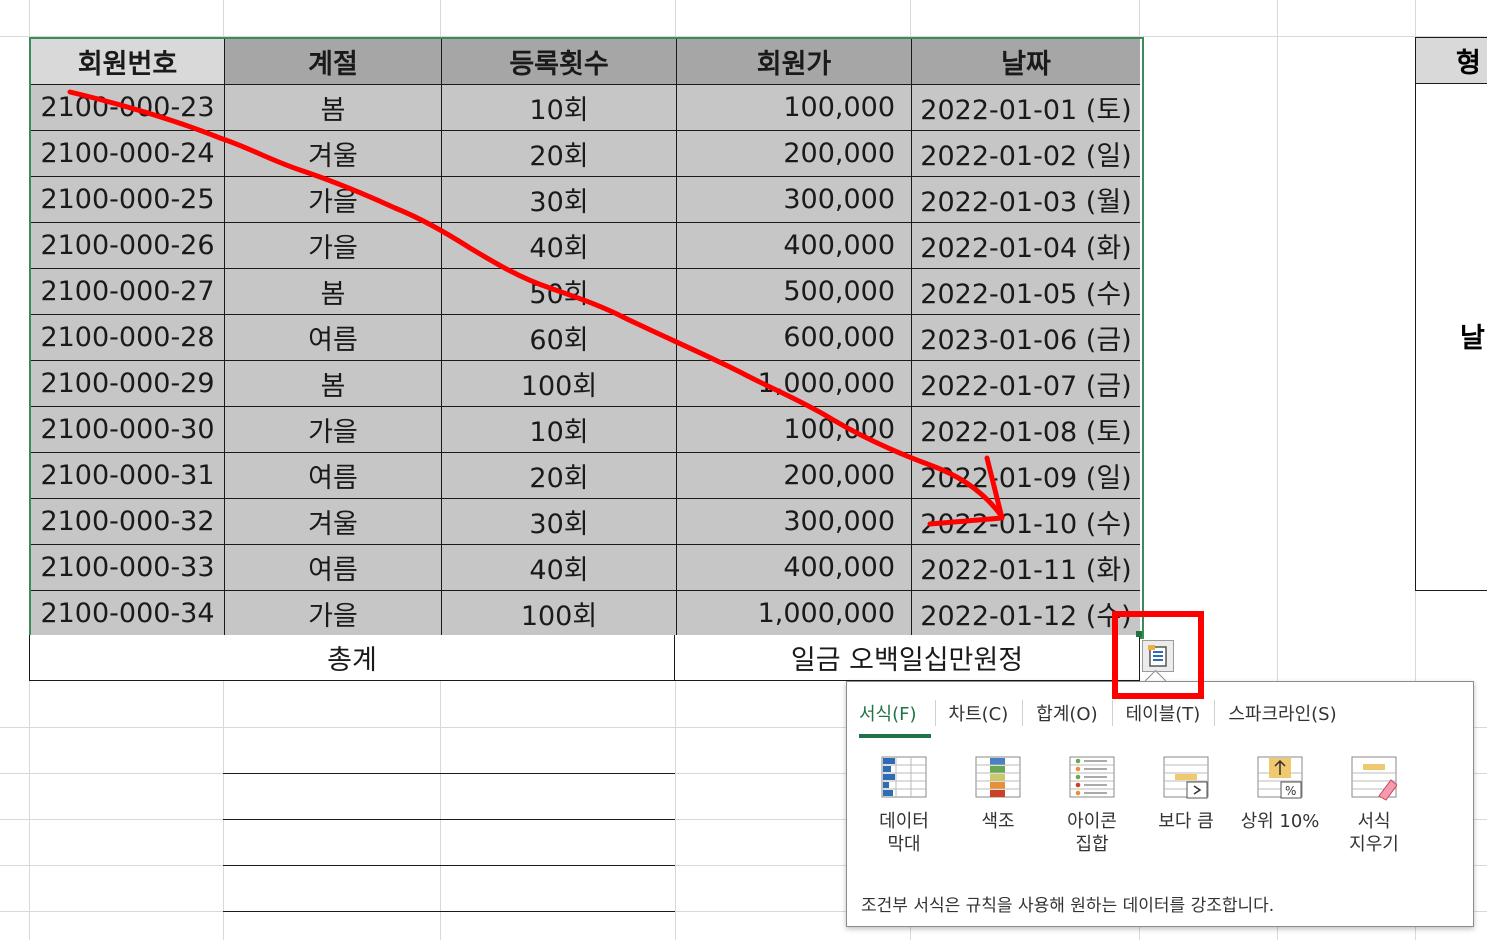 Image resolution: width=1487 pixels, height=940 pixels. What do you see at coordinates (1026, 568) in the screenshot?
I see `cell-date: 2022-01-11 (화)` at bounding box center [1026, 568].